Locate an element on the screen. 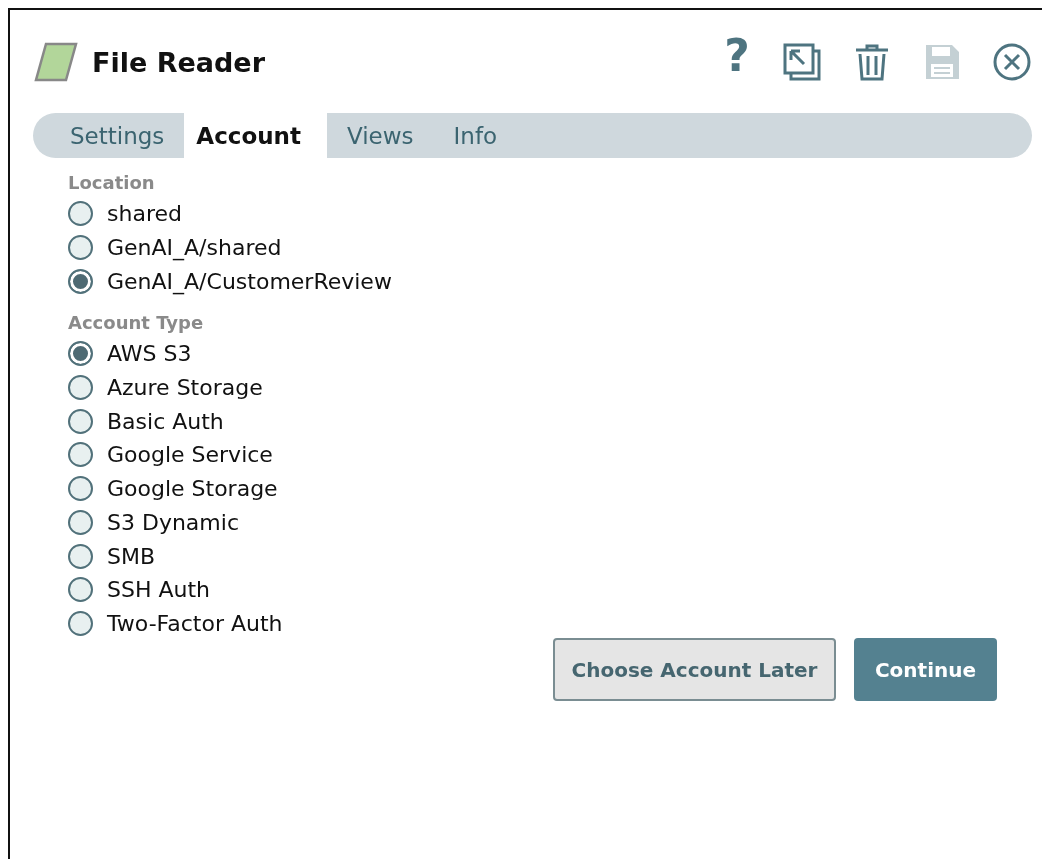 The image size is (1042, 859). window-title: File Reader is located at coordinates (178, 62).